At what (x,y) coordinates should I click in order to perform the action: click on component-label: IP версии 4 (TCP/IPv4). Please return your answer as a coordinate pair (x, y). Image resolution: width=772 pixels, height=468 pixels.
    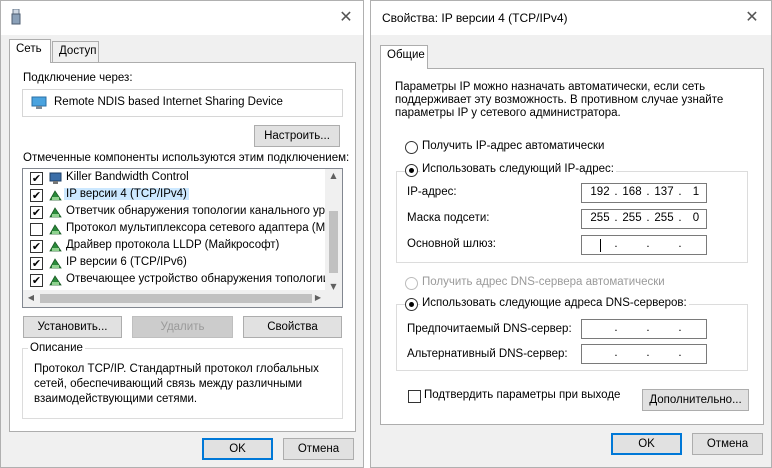
    Looking at the image, I should click on (126, 194).